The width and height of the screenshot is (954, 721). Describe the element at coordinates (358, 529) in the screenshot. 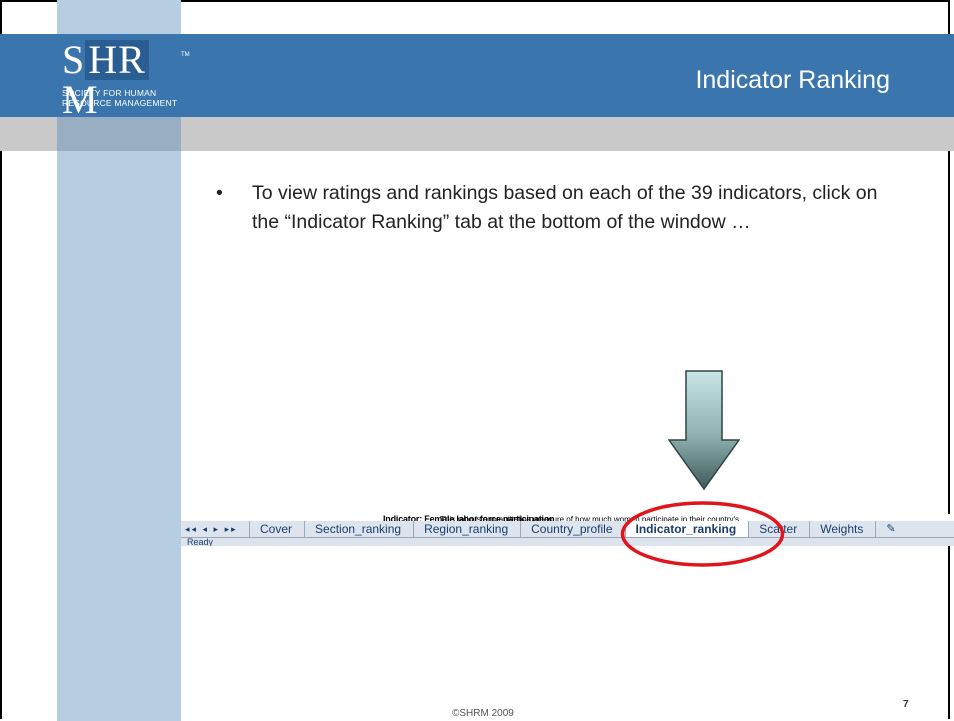

I see `tab-section-ranking: Section_ranking` at that location.